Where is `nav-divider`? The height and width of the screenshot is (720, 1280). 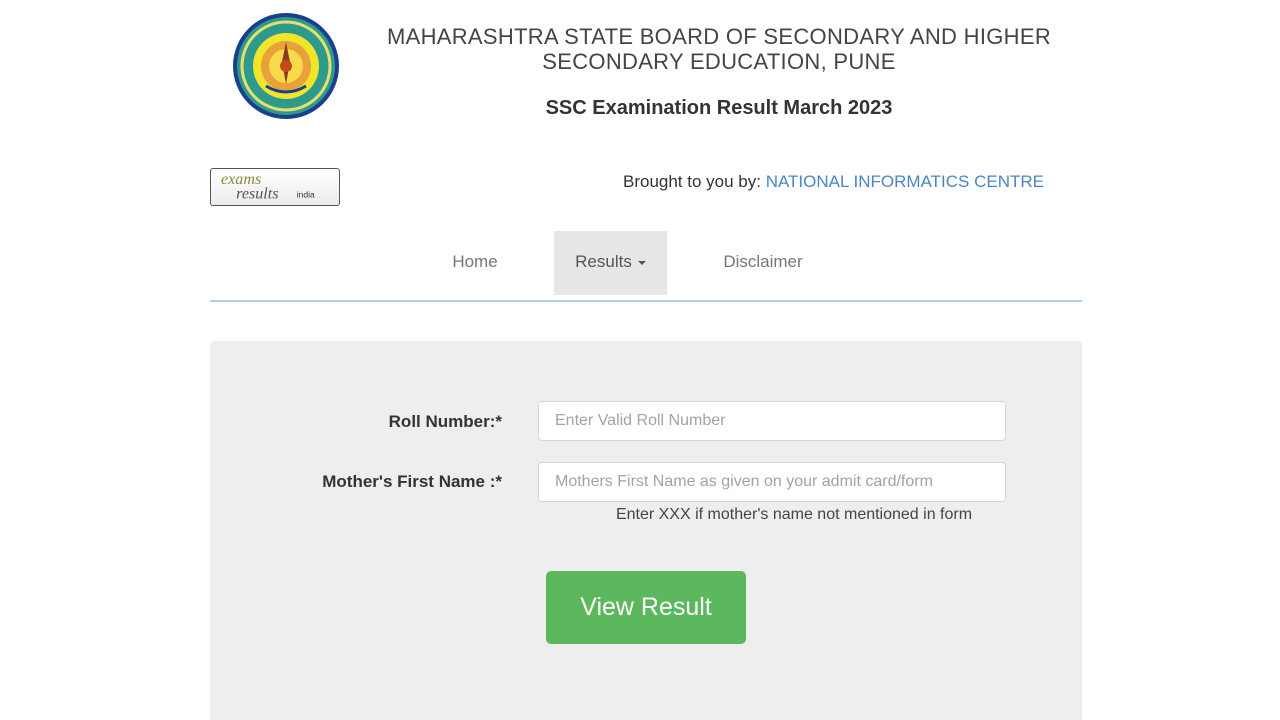
nav-divider is located at coordinates (646, 301).